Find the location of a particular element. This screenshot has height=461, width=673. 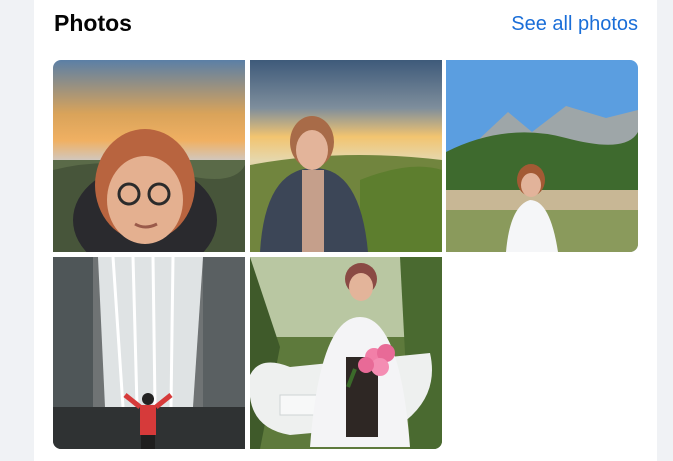

photo-mountains-blue-sky is located at coordinates (542, 156).